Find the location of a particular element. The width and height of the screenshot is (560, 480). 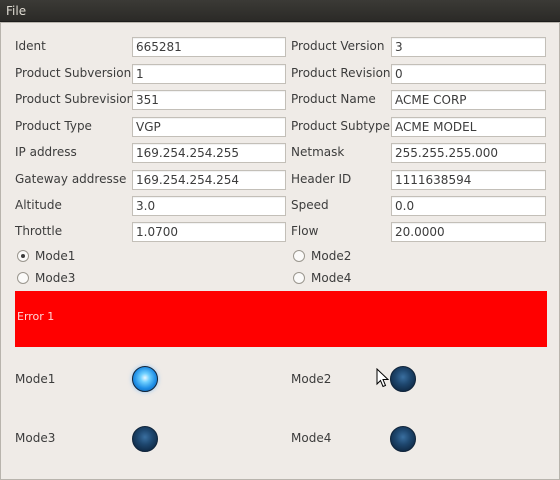

product-subtype-label: Product Subtype is located at coordinates (341, 126).